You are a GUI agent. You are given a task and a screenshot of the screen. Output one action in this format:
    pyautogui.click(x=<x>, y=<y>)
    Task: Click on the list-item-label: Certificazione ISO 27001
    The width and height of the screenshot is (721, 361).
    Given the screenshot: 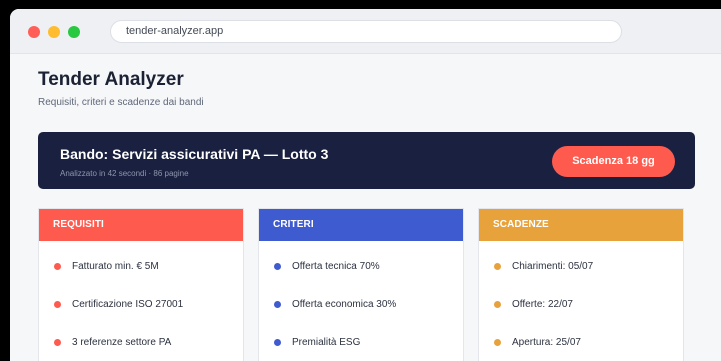 What is the action you would take?
    pyautogui.click(x=128, y=304)
    